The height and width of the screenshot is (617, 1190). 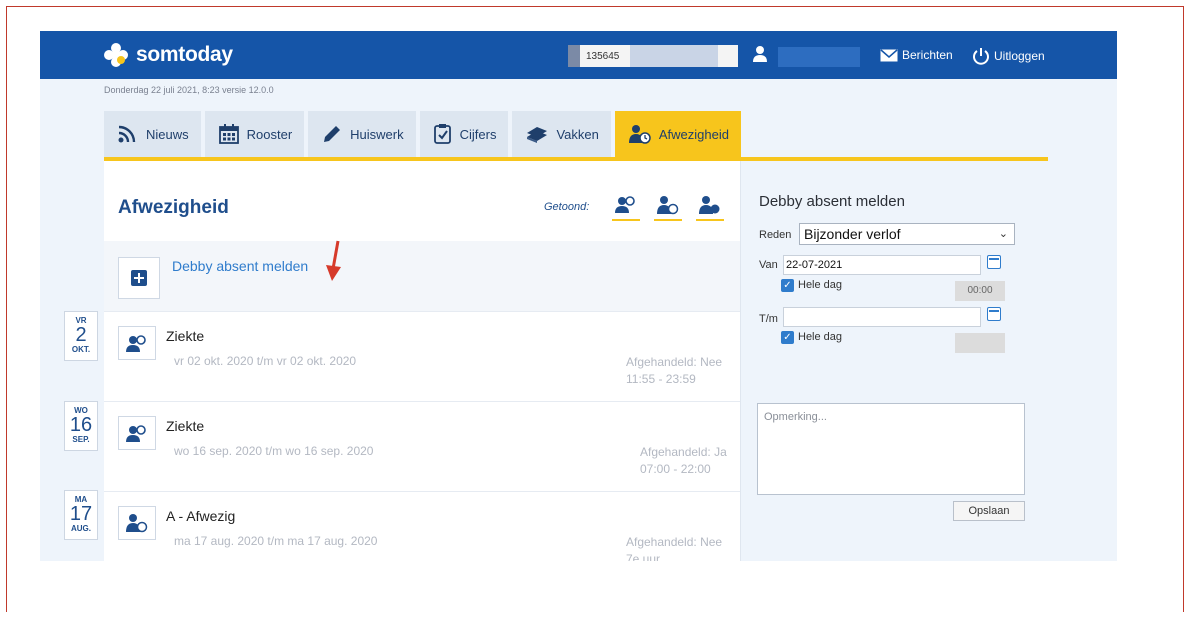 I want to click on tab-nieuws: Nieuws, so click(x=152, y=134).